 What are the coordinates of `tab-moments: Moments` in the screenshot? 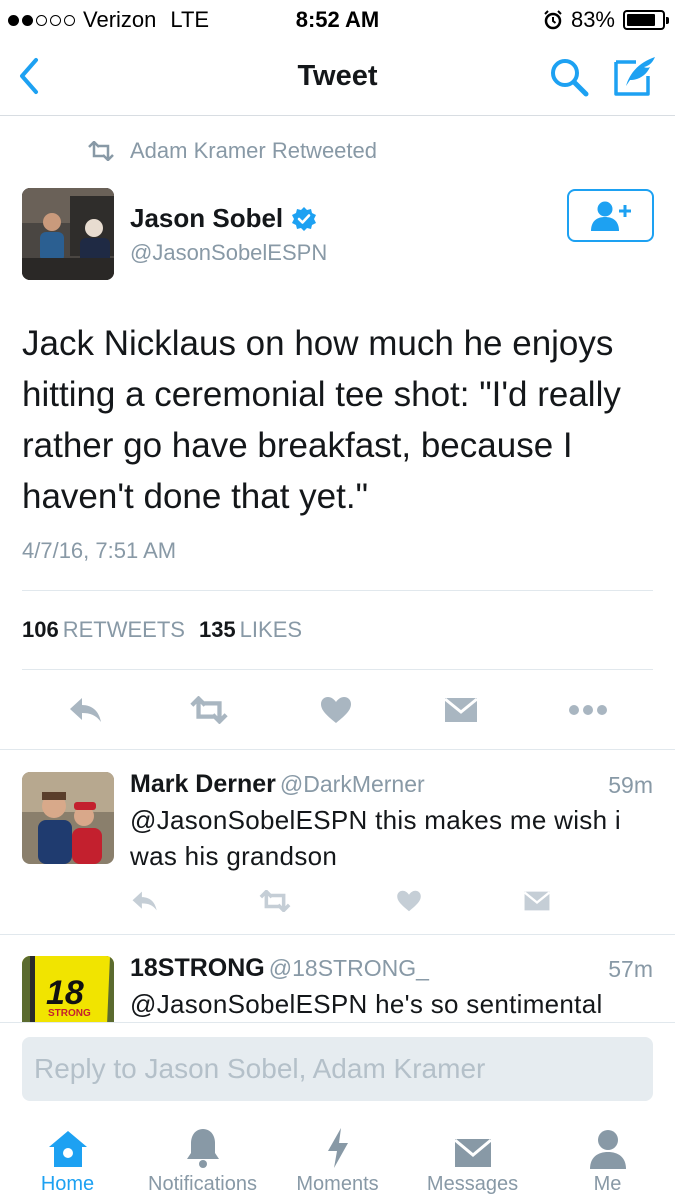 It's located at (337, 1160).